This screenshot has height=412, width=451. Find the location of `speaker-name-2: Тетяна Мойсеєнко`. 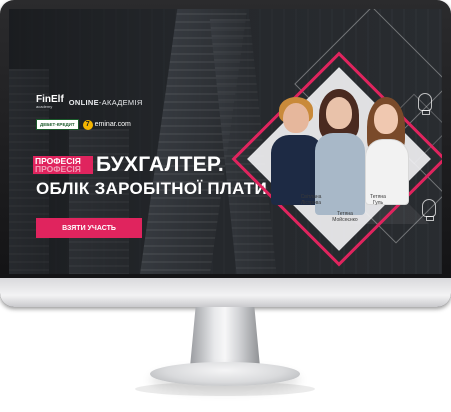

speaker-name-2: Тетяна Мойсеєнко is located at coordinates (345, 217).